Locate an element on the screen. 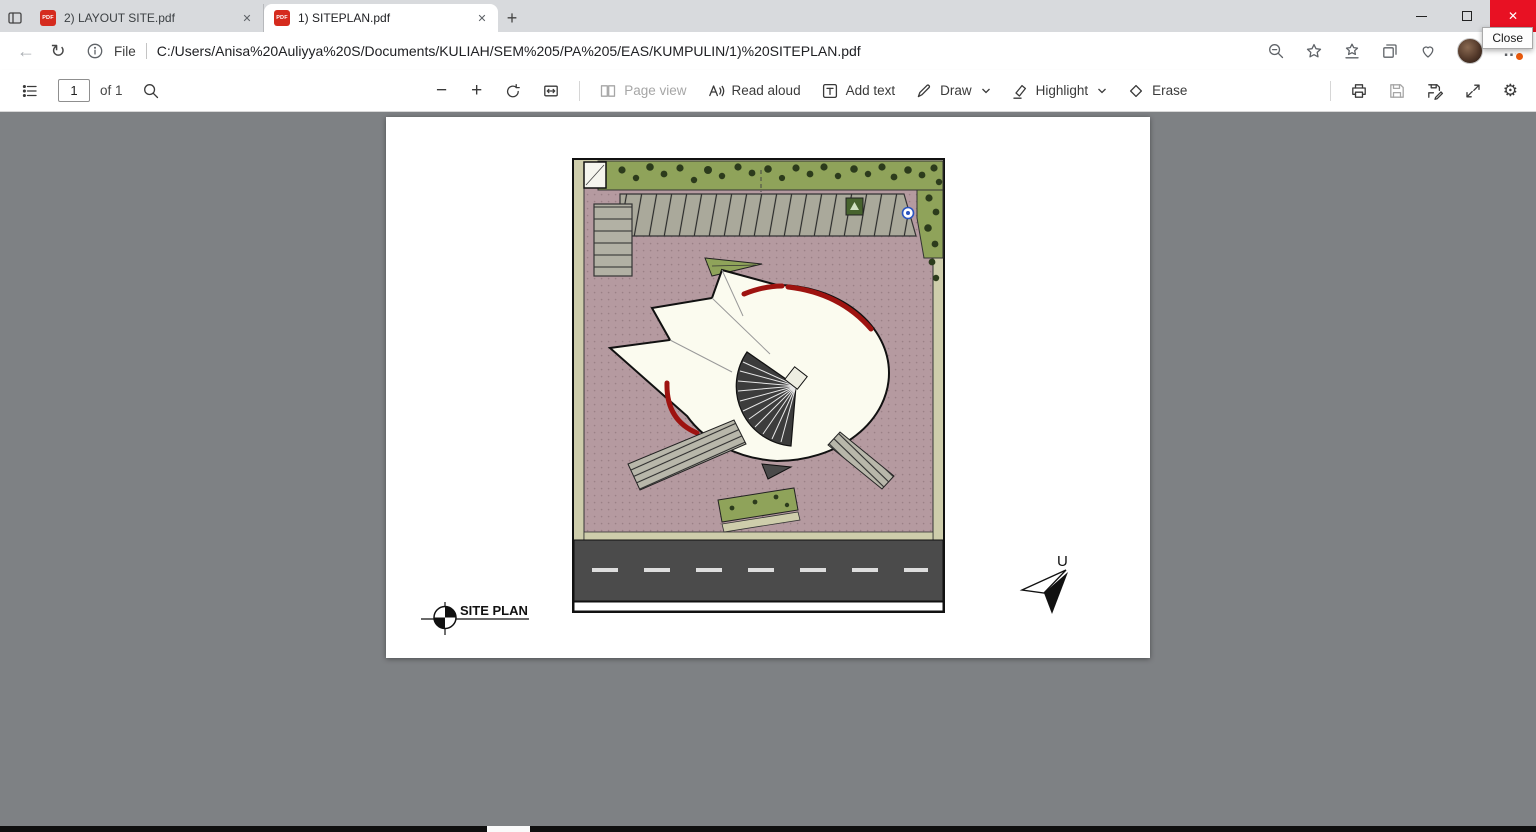  highlight-button: Highlight is located at coordinates (1059, 91).